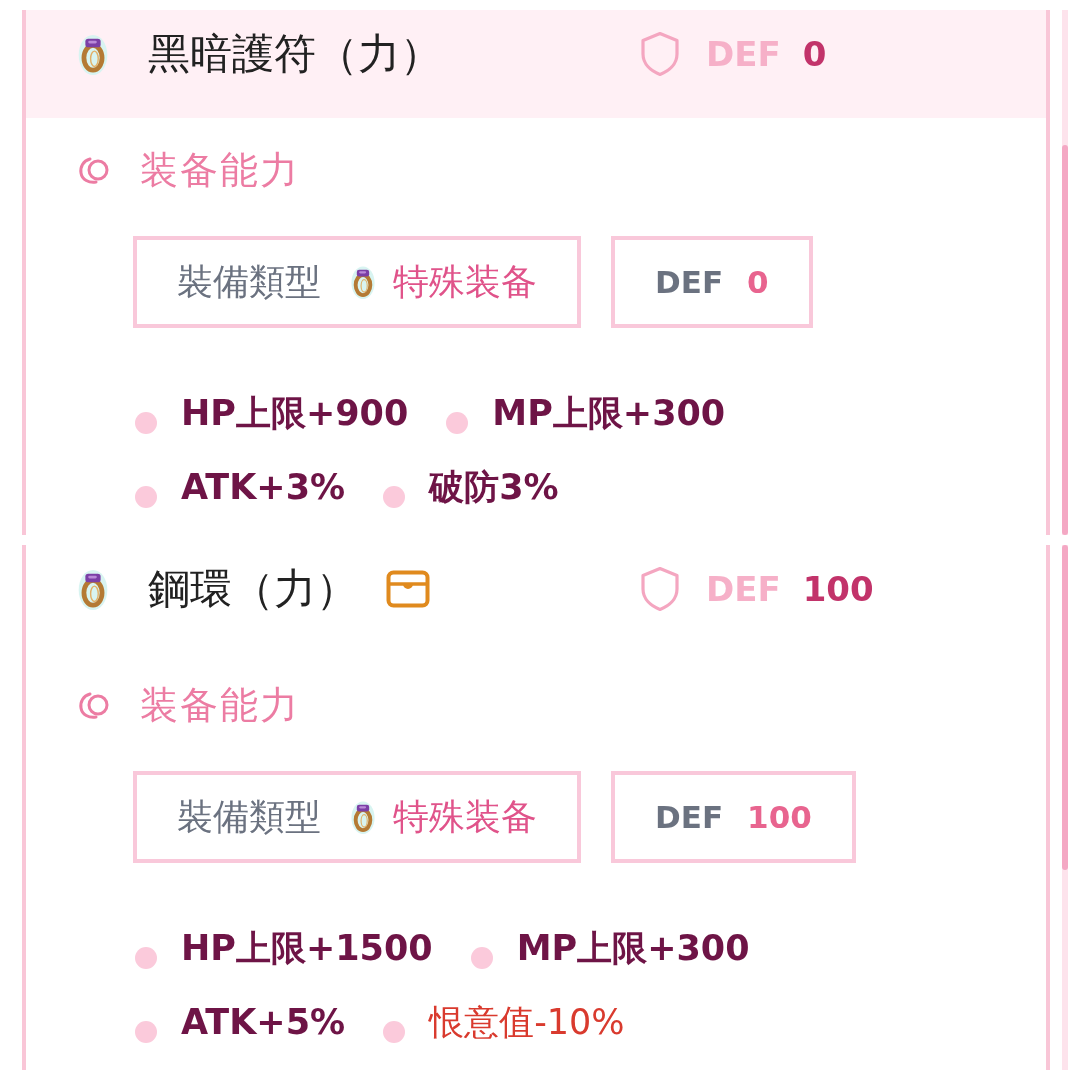 Image resolution: width=1080 pixels, height=1080 pixels. What do you see at coordinates (253, 589) in the screenshot?
I see `item-title: 鋼環（力）` at bounding box center [253, 589].